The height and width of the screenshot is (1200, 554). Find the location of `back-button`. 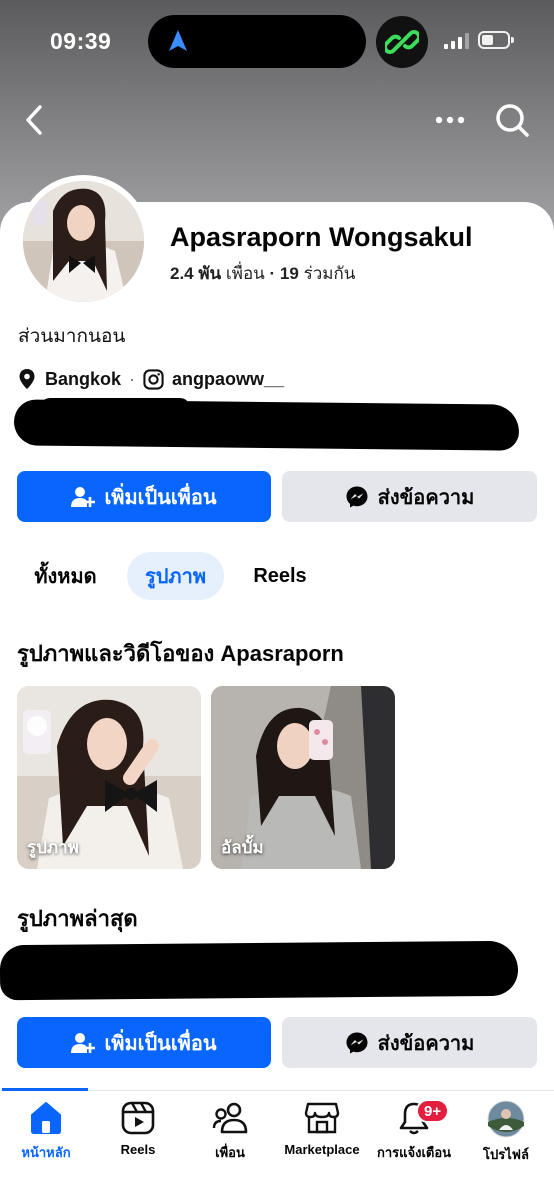

back-button is located at coordinates (34, 120).